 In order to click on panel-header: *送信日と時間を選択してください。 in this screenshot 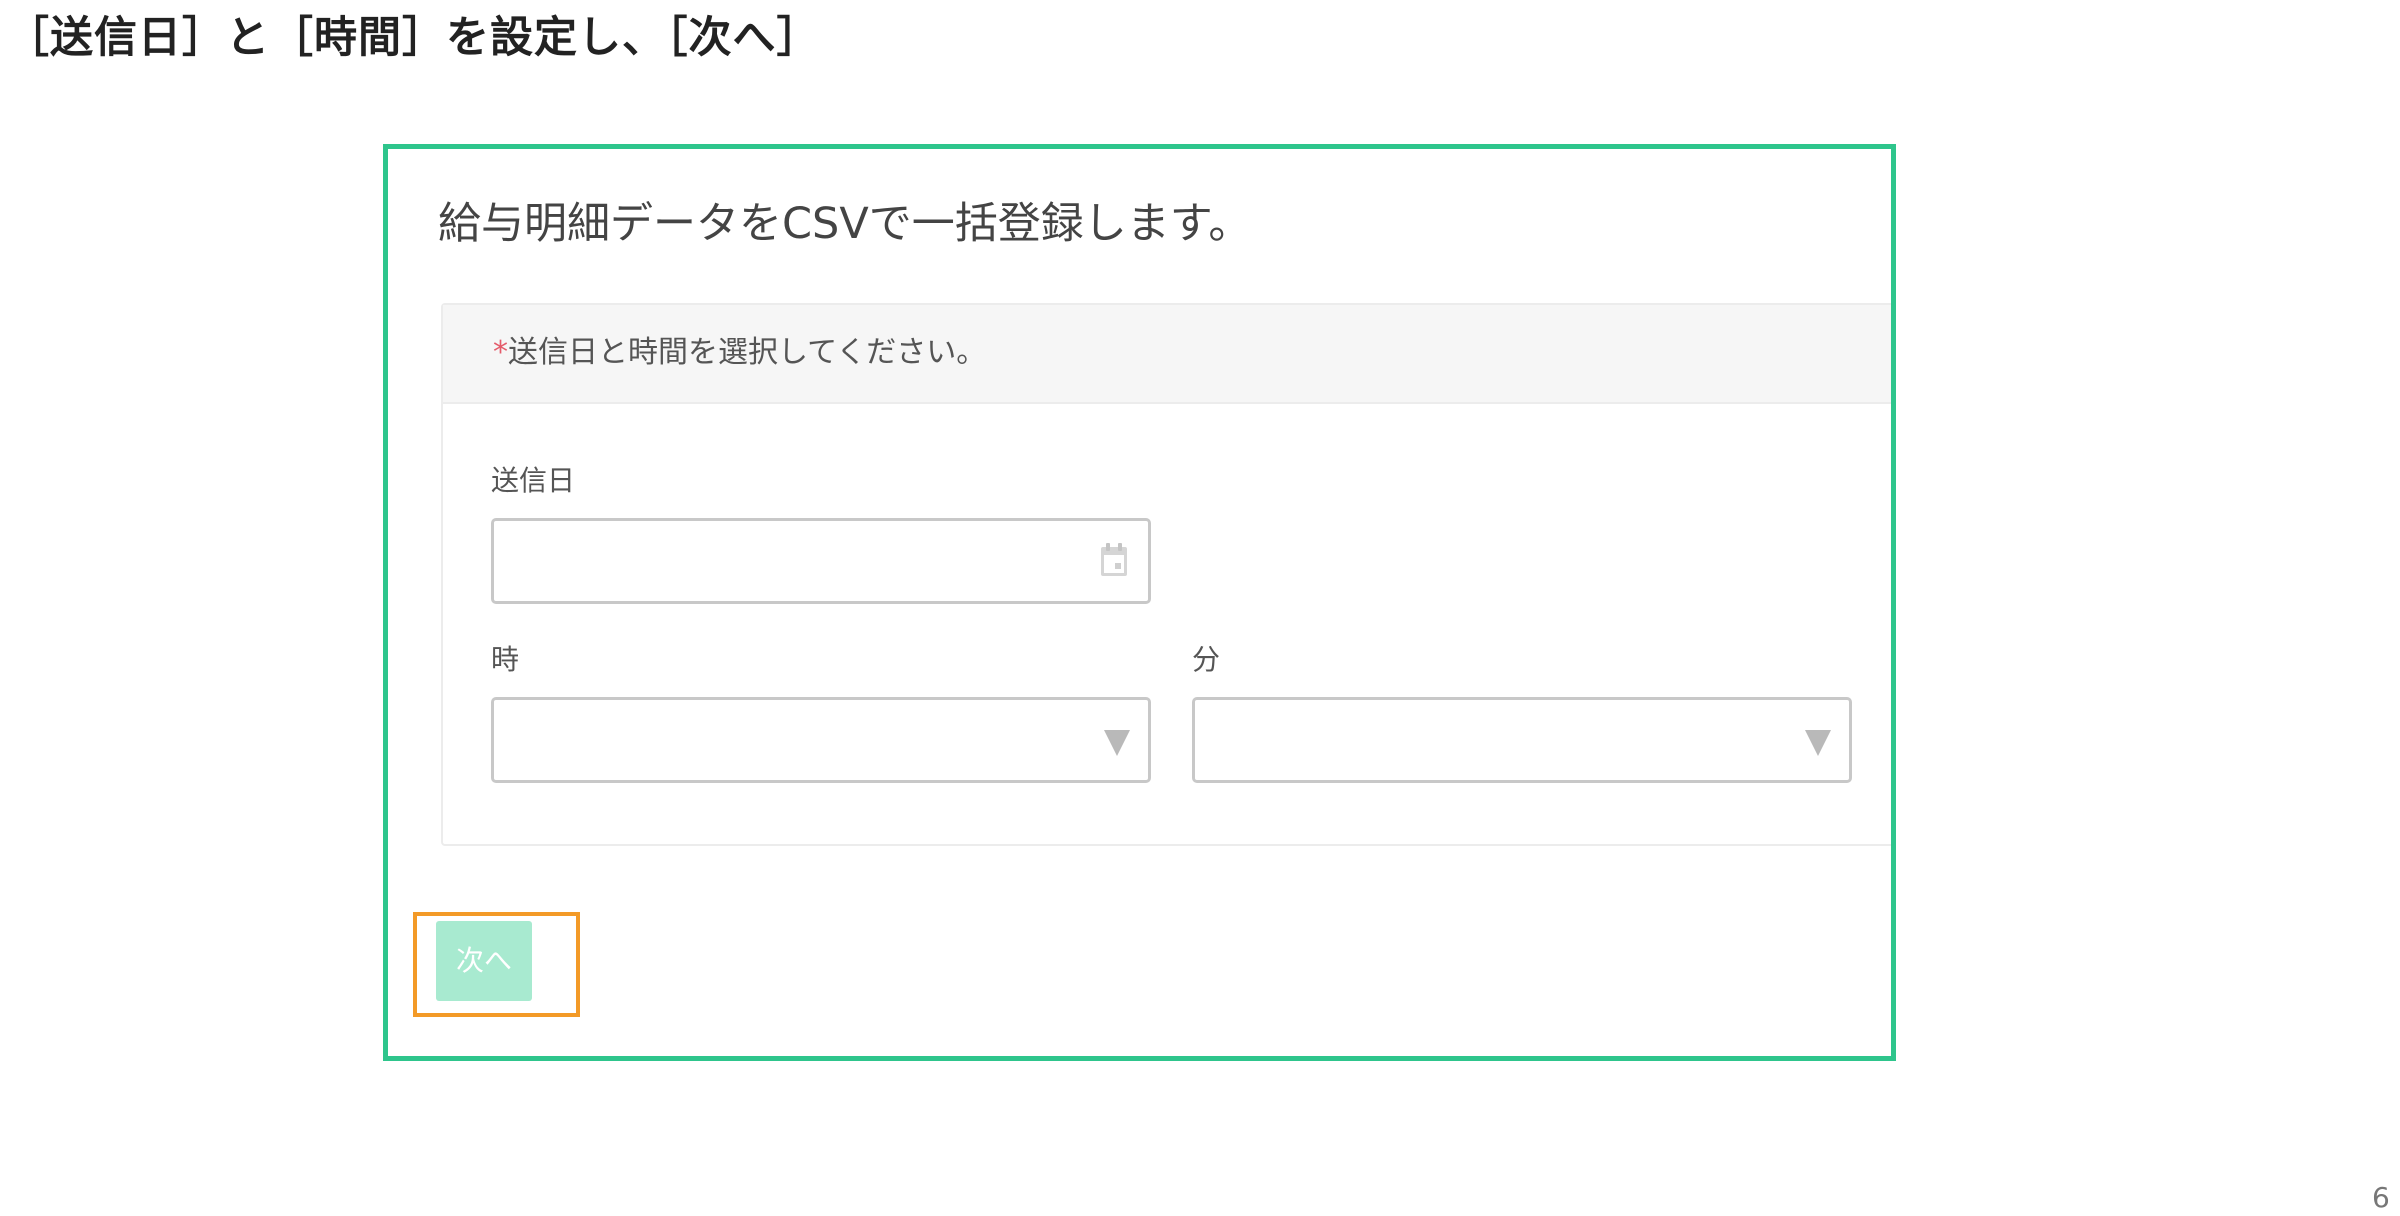, I will do `click(1167, 354)`.